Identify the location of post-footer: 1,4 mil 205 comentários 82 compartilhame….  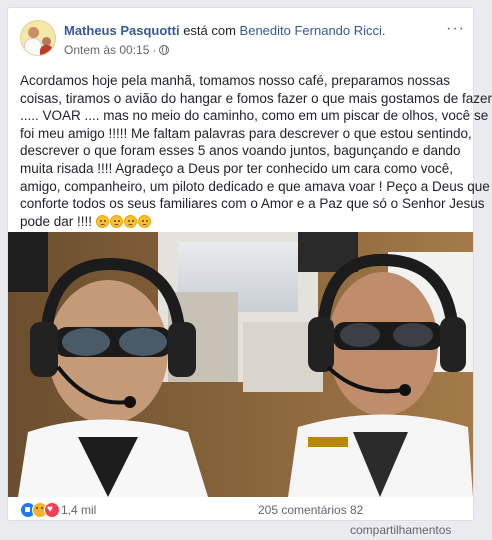
(242, 518).